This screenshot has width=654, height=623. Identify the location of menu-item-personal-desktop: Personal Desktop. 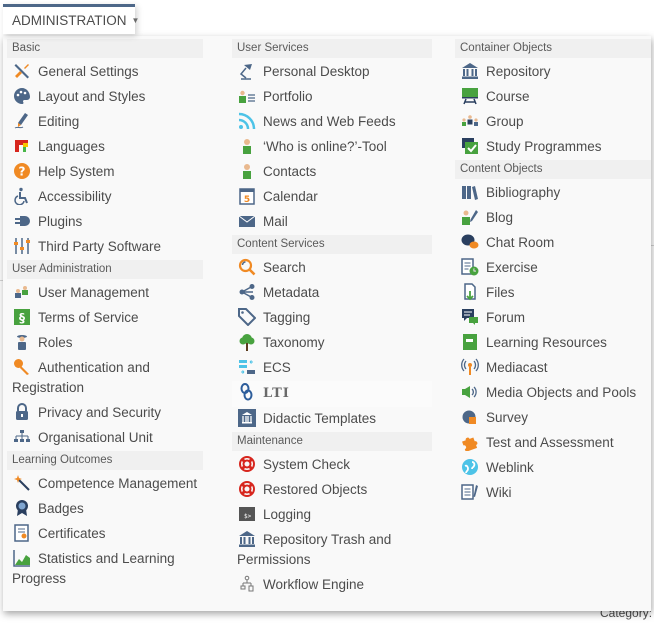
(332, 72).